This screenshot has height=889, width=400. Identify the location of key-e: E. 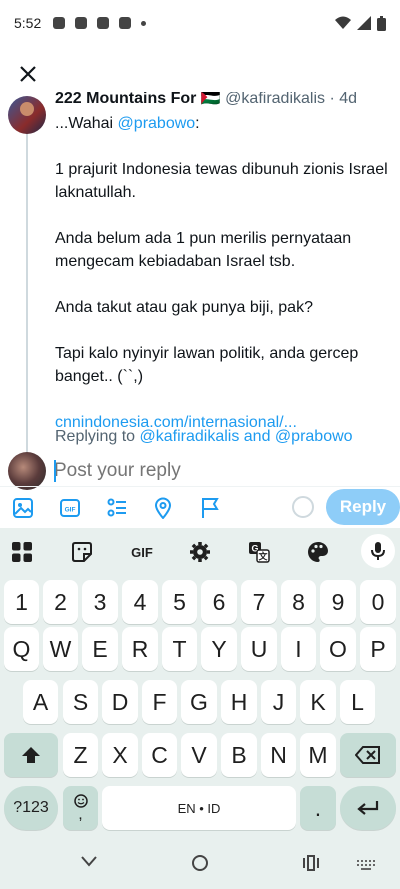
(100, 649).